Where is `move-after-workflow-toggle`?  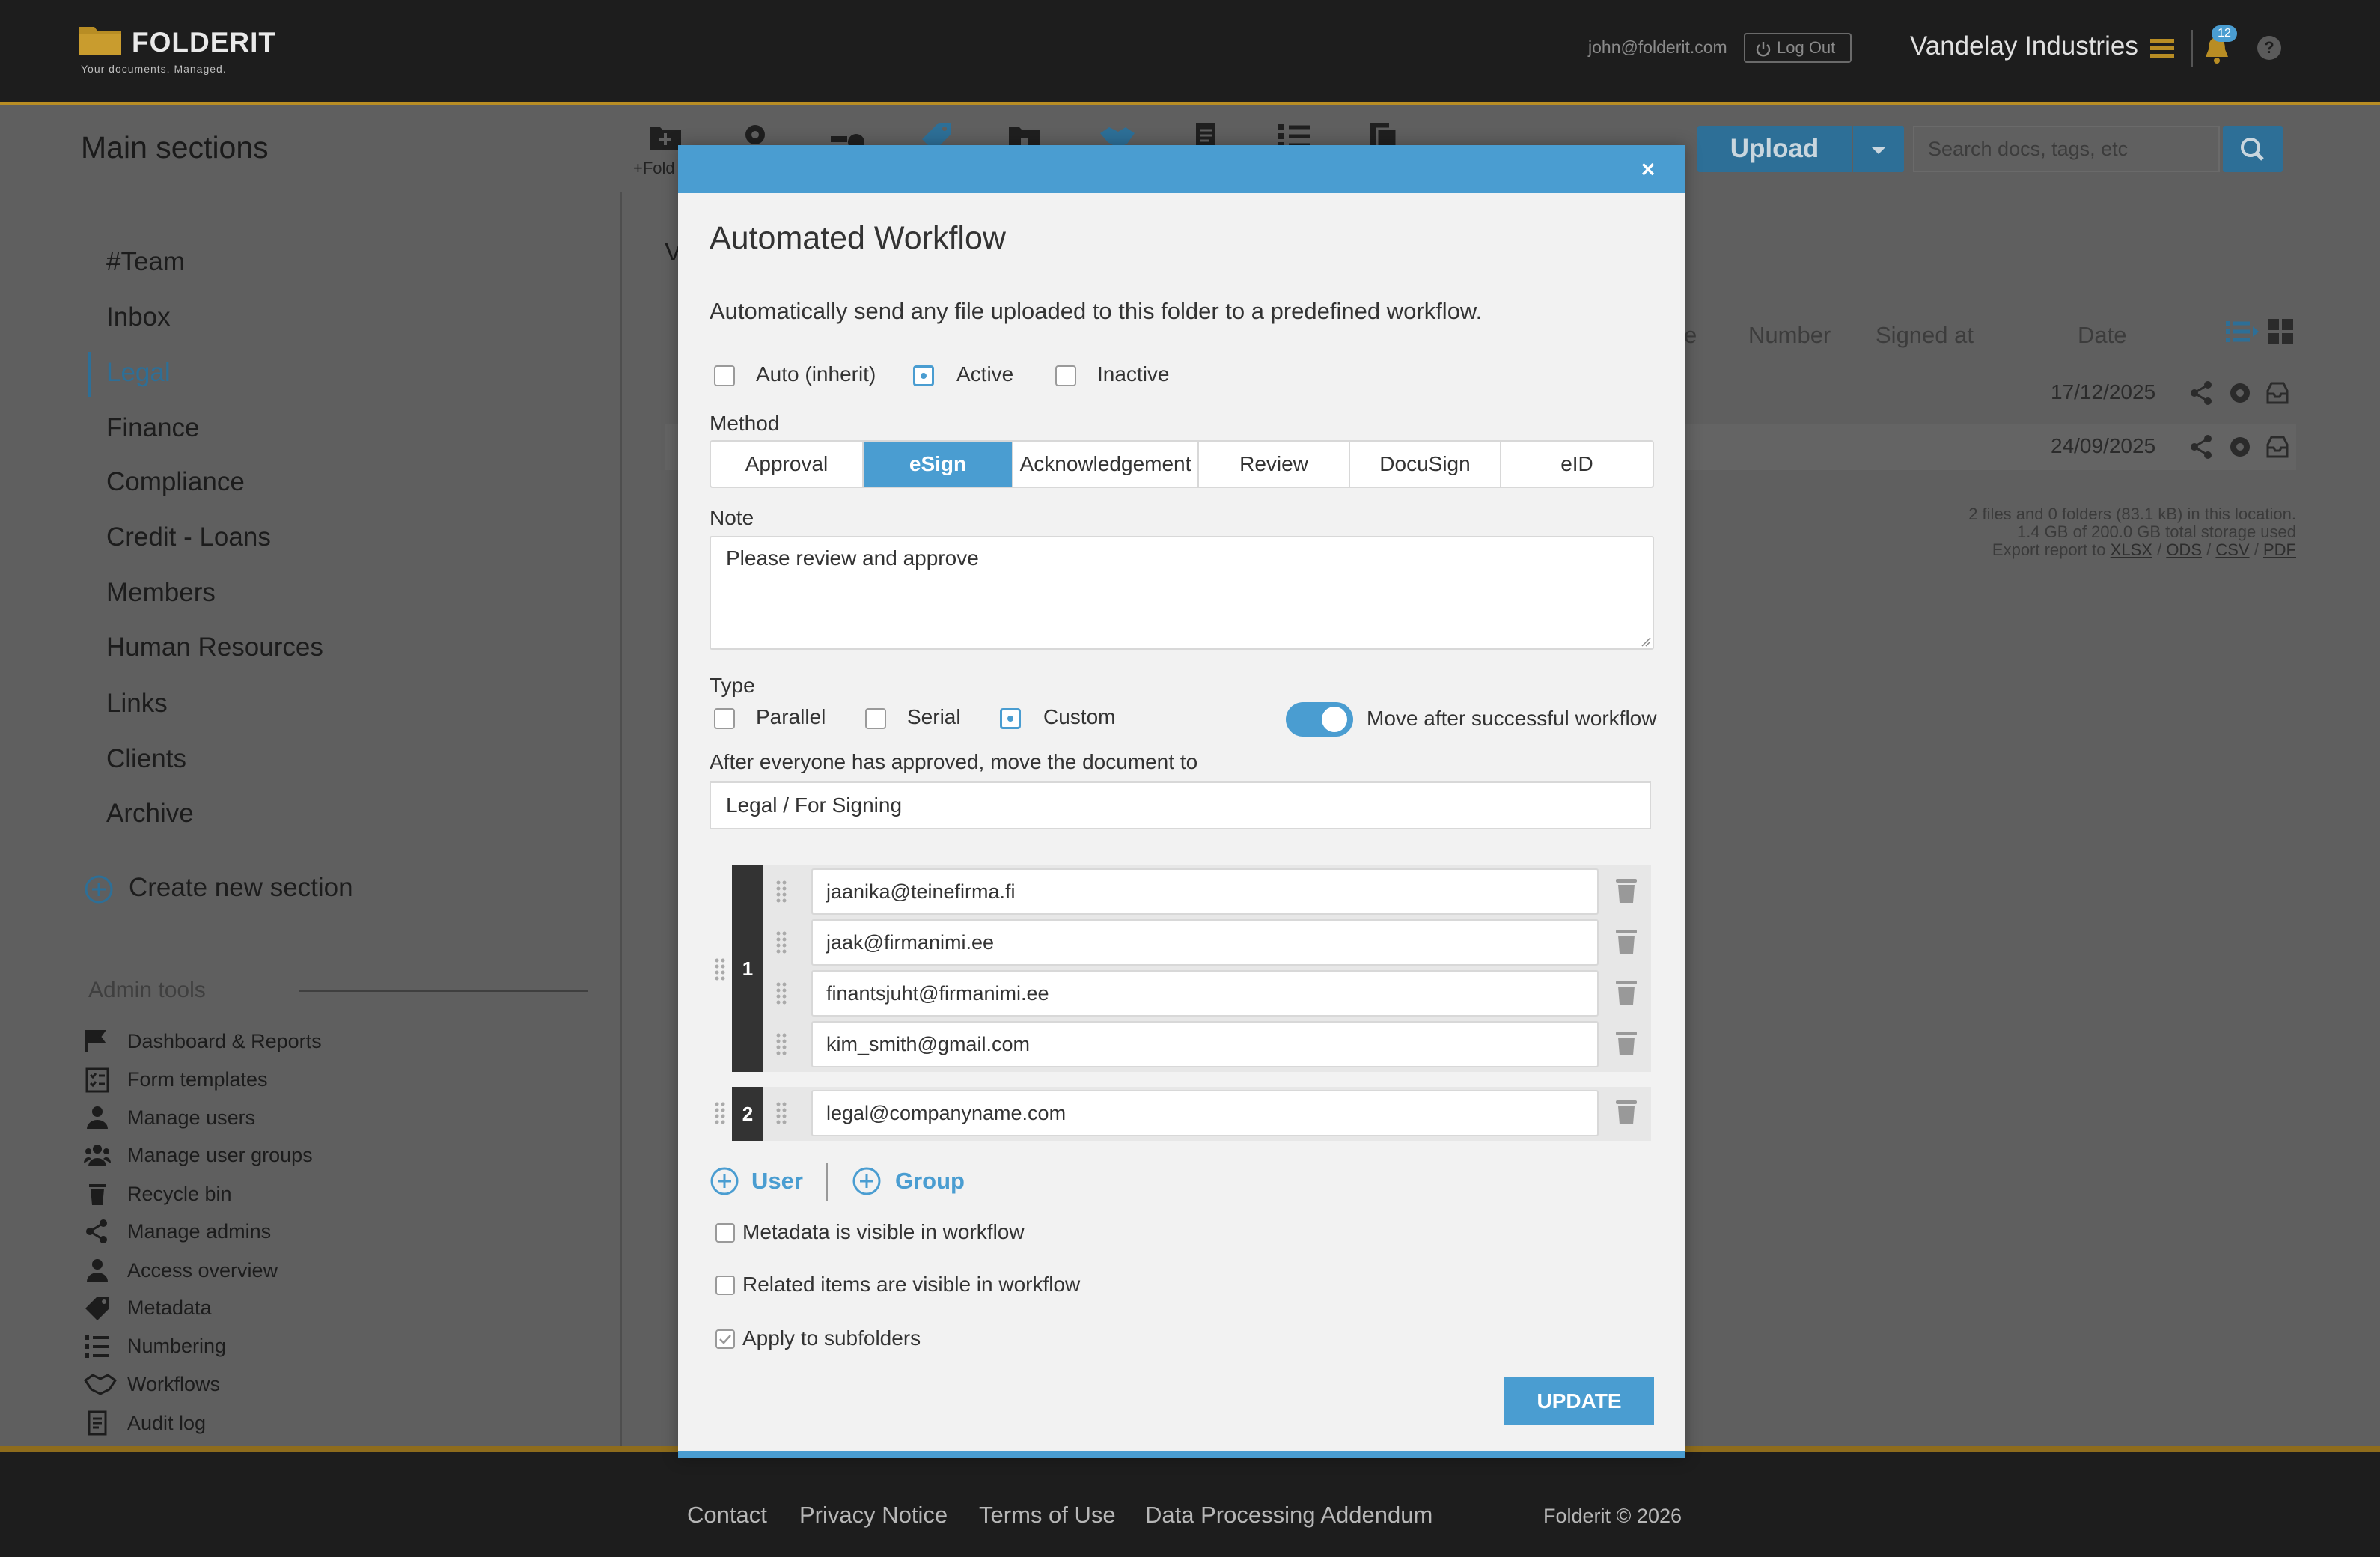
move-after-workflow-toggle is located at coordinates (1319, 719).